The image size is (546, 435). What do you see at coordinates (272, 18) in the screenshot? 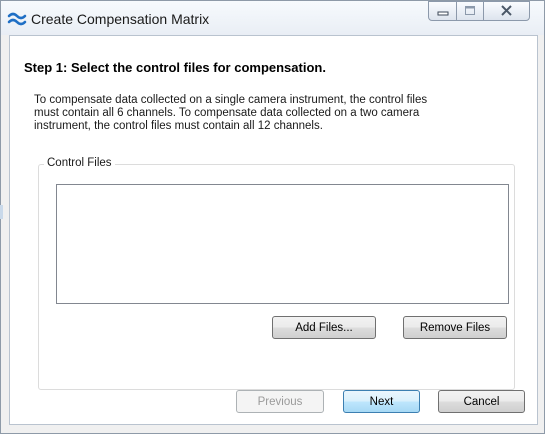
I see `title-bar: Create Compensation Matrix` at bounding box center [272, 18].